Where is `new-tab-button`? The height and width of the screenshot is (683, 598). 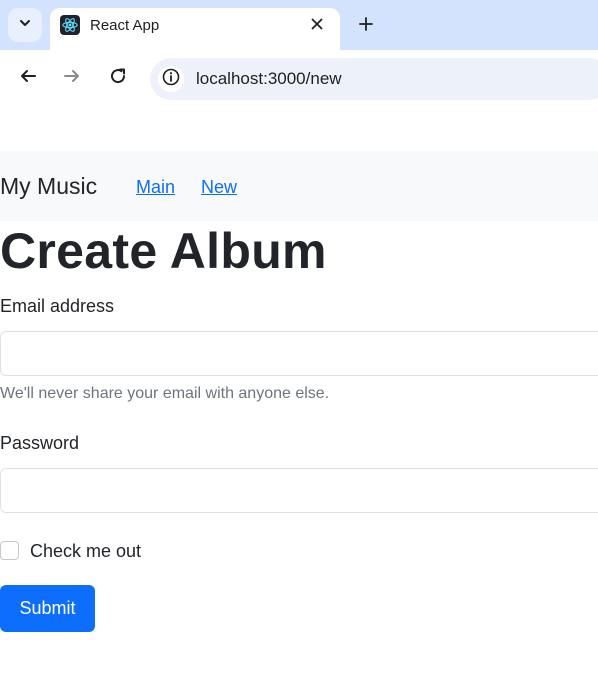 new-tab-button is located at coordinates (366, 26).